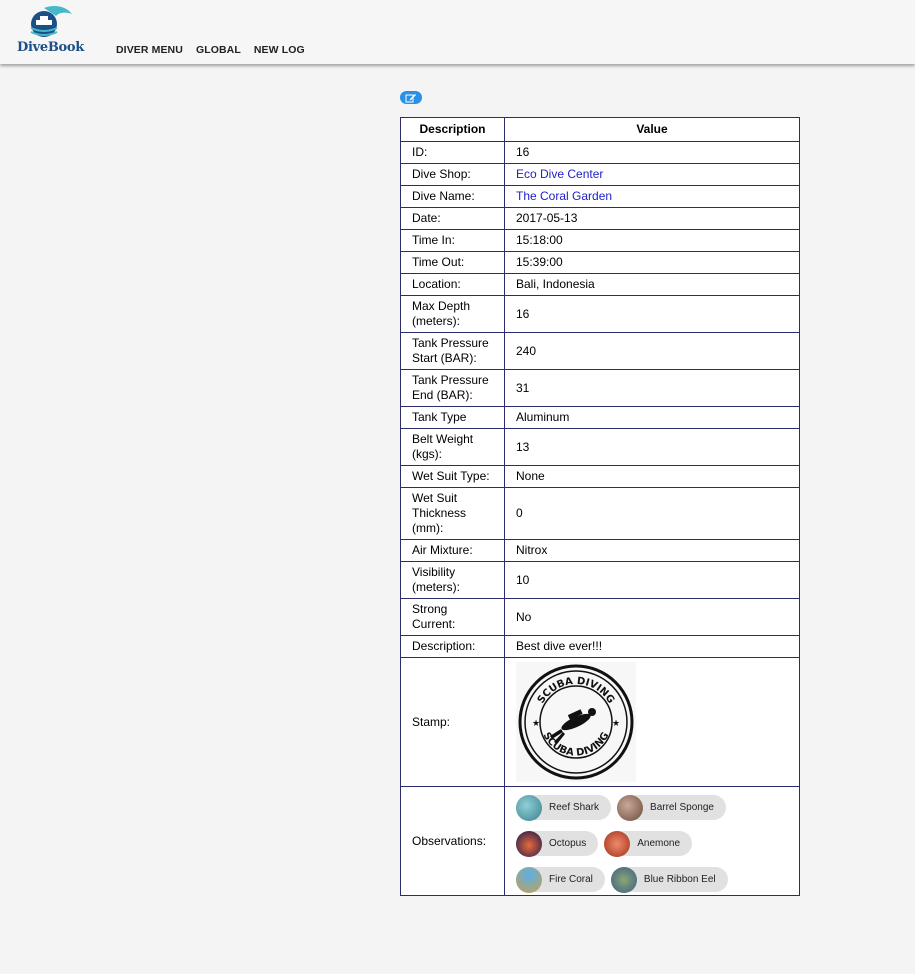 The height and width of the screenshot is (974, 915). I want to click on barrel-sponge-thumb-icon, so click(630, 807).